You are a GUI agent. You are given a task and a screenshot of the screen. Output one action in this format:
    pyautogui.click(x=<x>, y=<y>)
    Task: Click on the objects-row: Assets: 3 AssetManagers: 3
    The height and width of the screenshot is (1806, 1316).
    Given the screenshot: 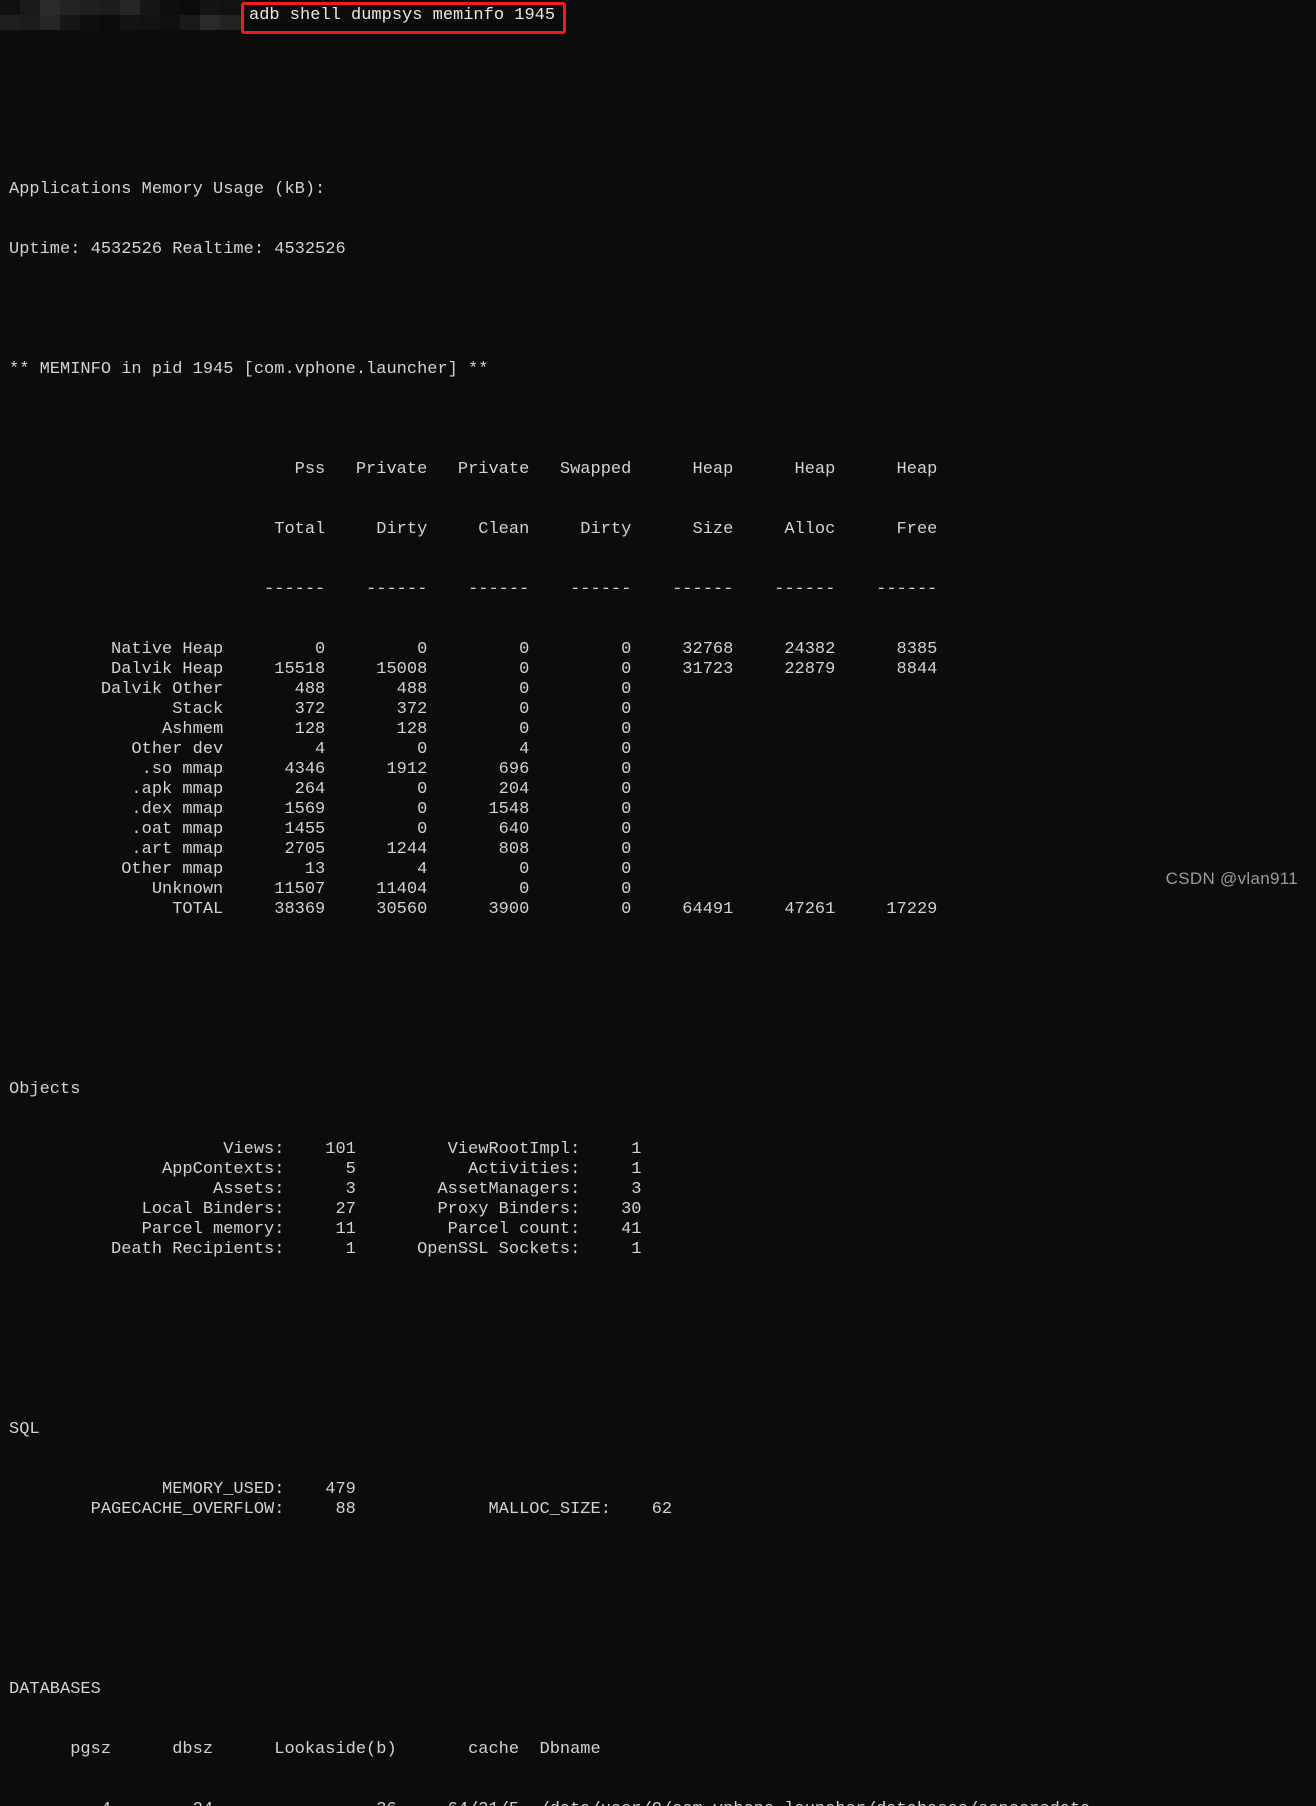 What is the action you would take?
    pyautogui.click(x=325, y=1189)
    